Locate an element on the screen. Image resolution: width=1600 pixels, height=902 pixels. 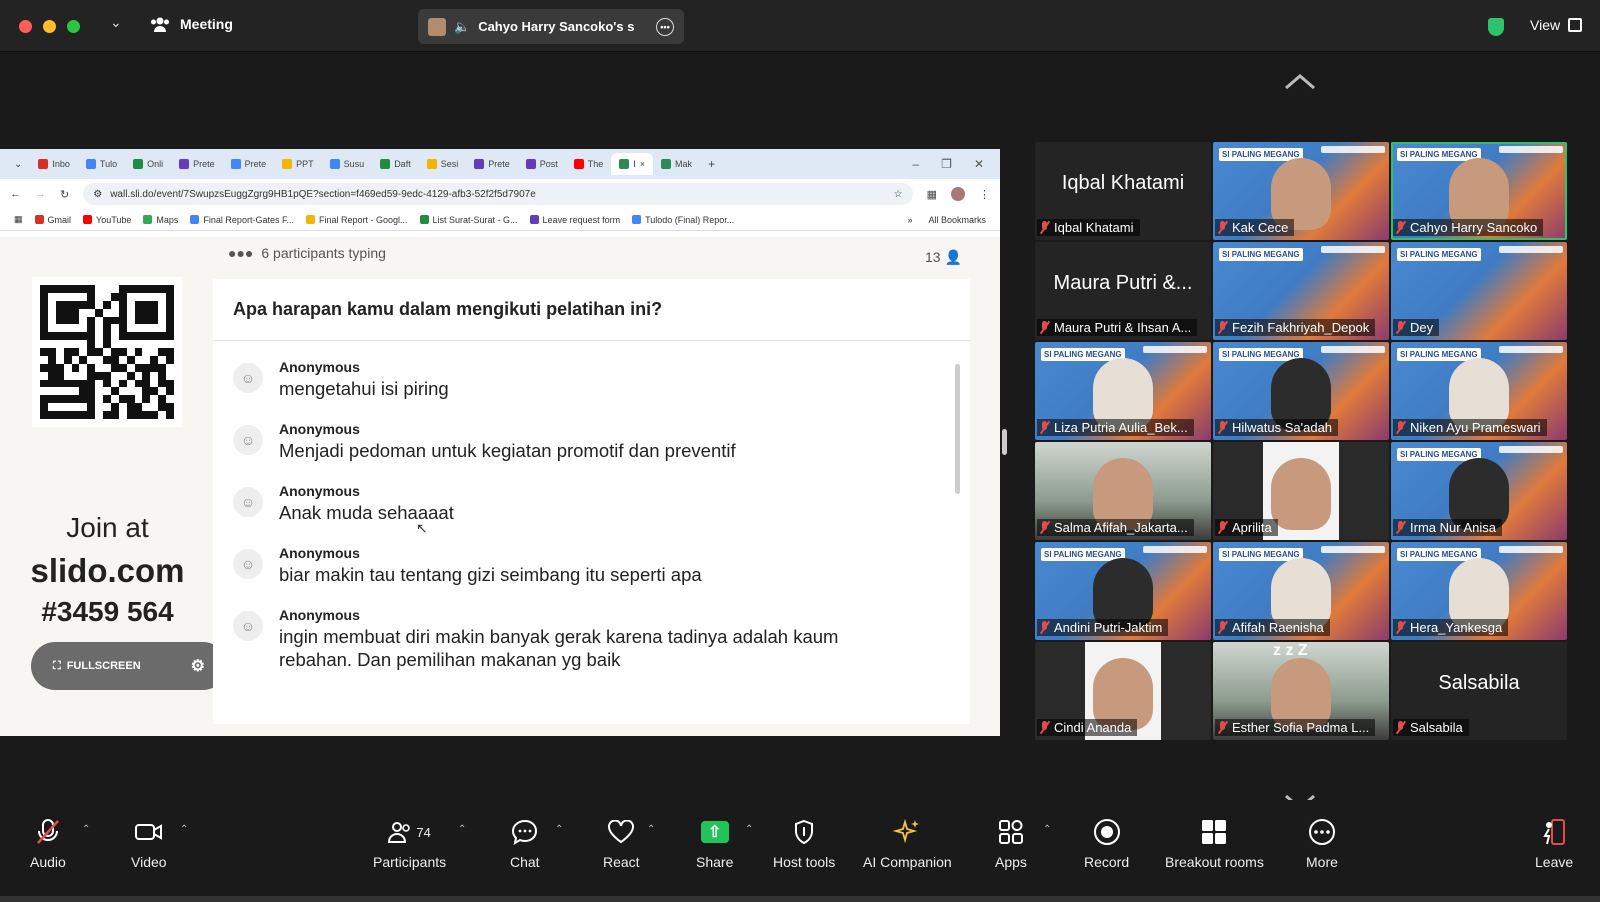
browser-tab: I × is located at coordinates (632, 164).